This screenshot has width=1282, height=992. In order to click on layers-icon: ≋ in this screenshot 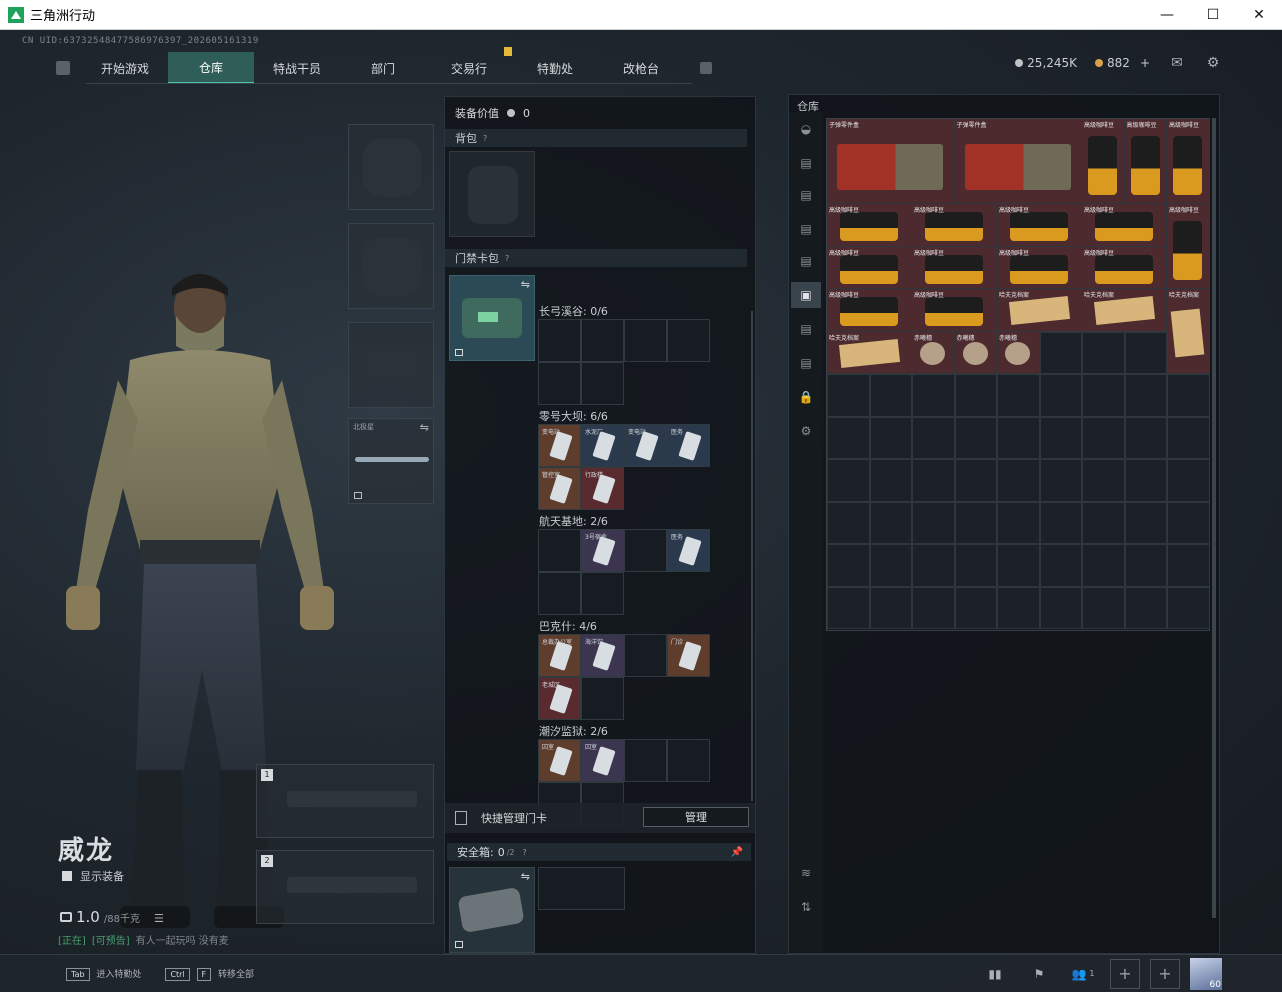, I will do `click(806, 873)`.